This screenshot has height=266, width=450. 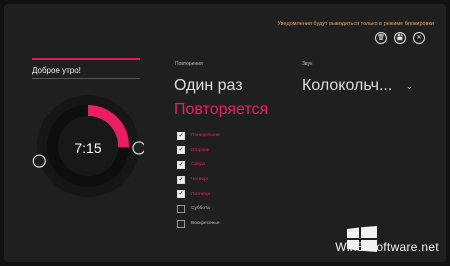 I want to click on watermark: Win8-Software.net, so click(x=387, y=247).